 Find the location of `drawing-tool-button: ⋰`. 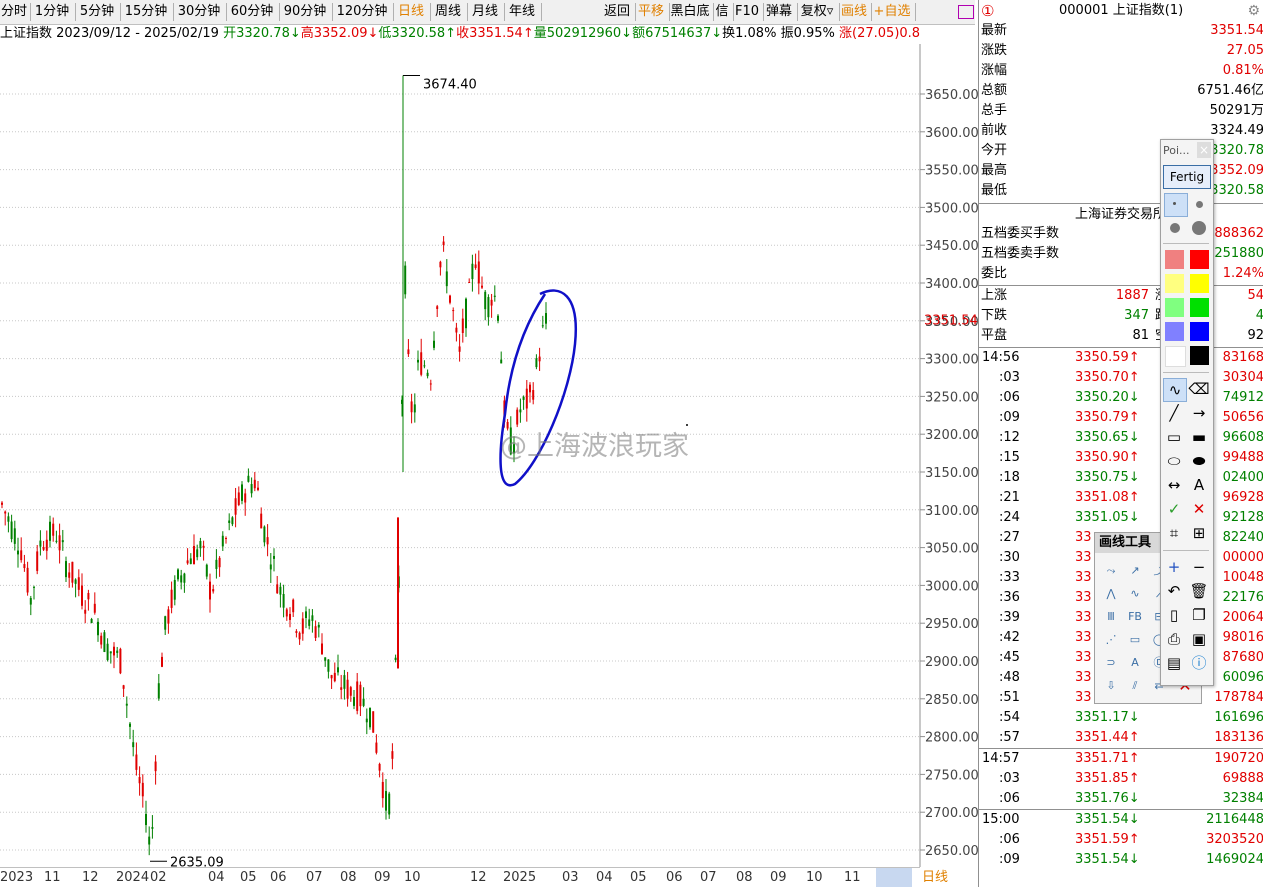

drawing-tool-button: ⋰ is located at coordinates (1111, 640).